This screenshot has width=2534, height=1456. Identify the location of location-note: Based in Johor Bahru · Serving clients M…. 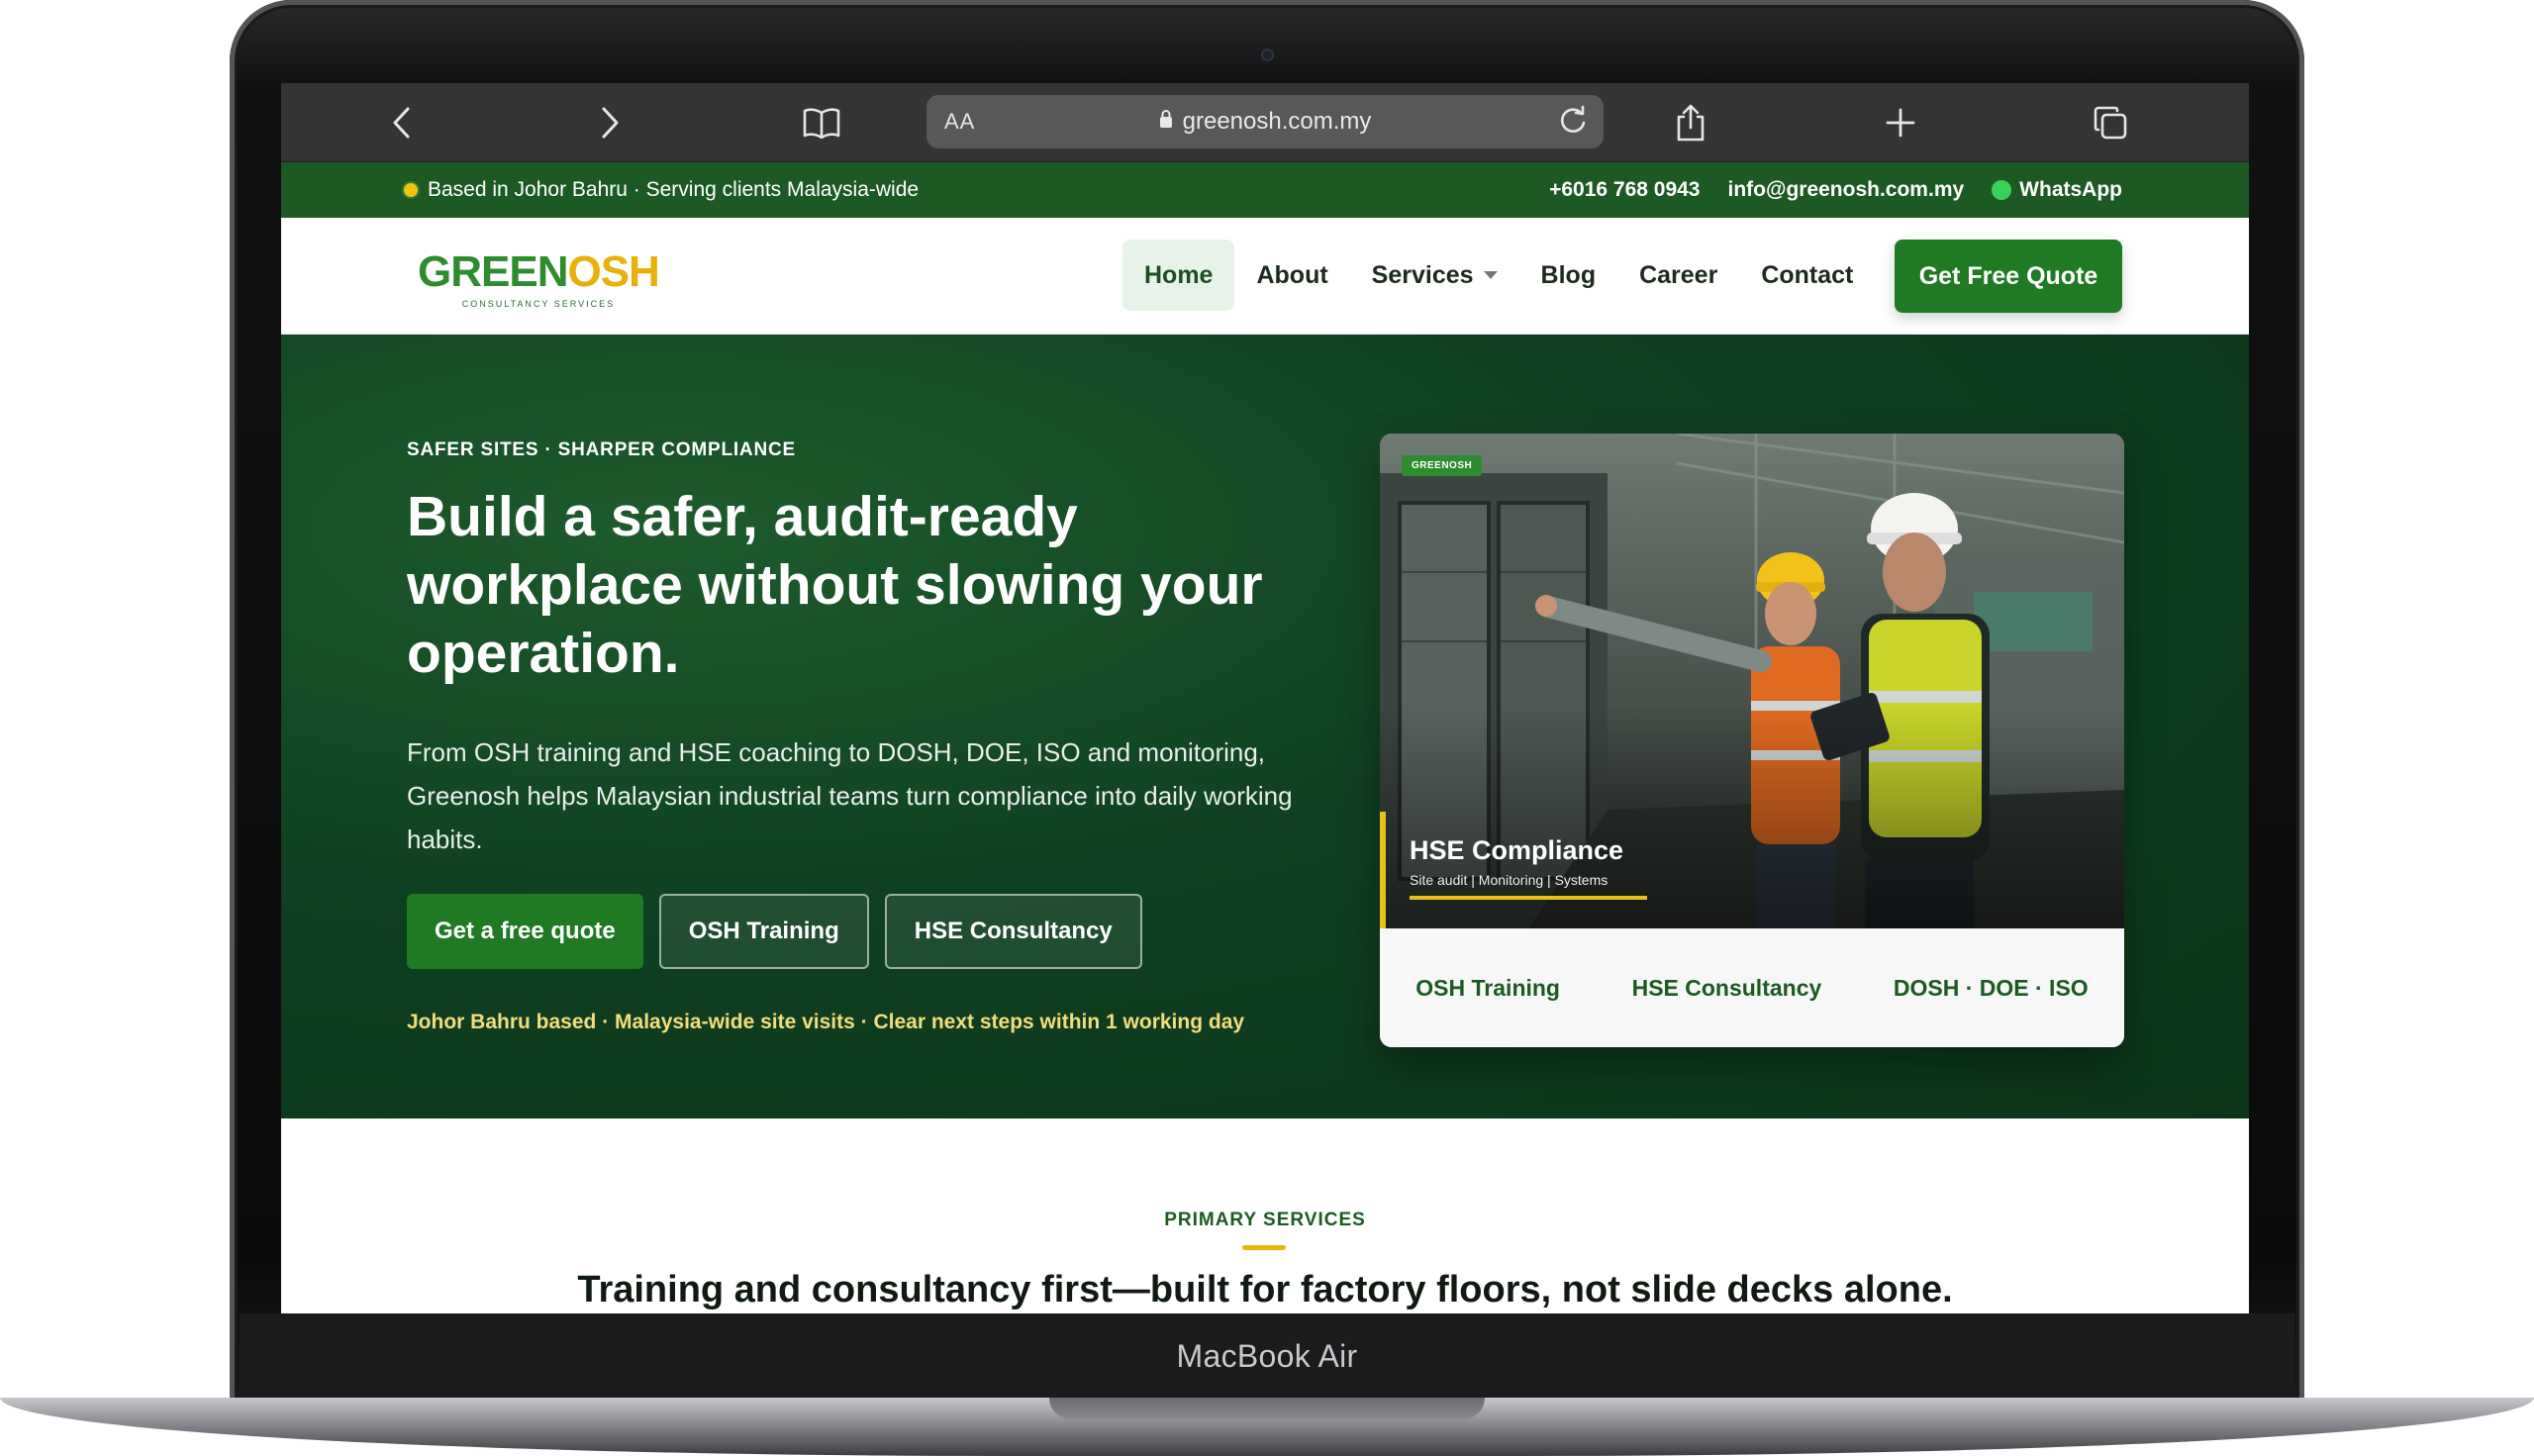
(661, 190).